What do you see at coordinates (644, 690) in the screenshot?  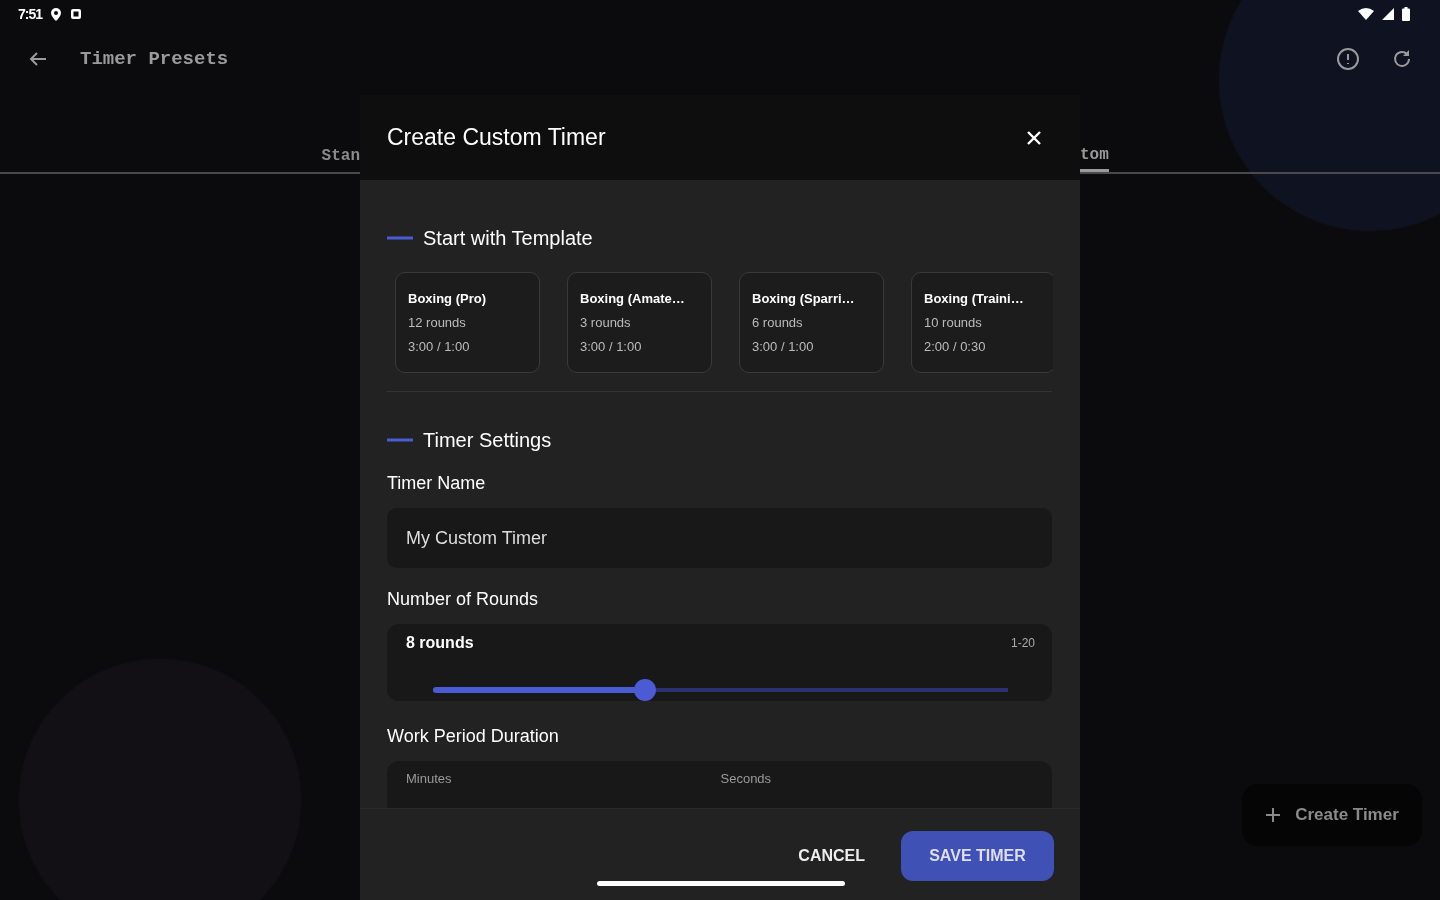 I see `slider-thumb` at bounding box center [644, 690].